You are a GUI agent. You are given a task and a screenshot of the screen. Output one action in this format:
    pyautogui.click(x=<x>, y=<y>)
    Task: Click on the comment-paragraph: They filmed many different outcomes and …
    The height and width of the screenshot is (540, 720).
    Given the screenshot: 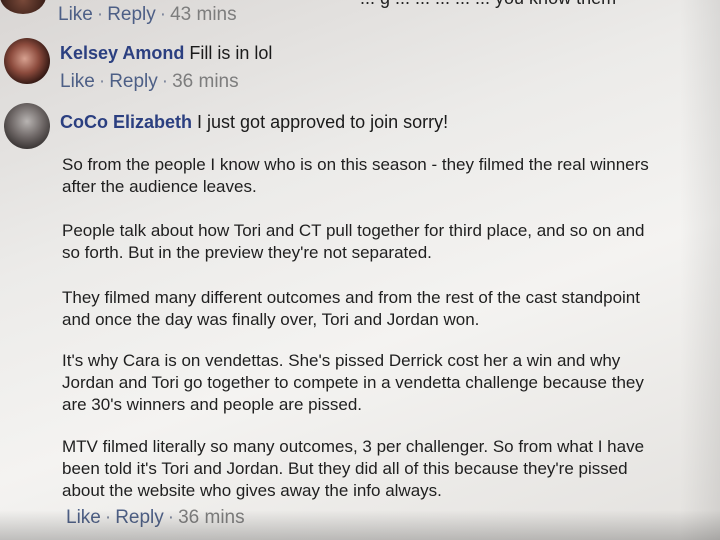 What is the action you would take?
    pyautogui.click(x=351, y=308)
    